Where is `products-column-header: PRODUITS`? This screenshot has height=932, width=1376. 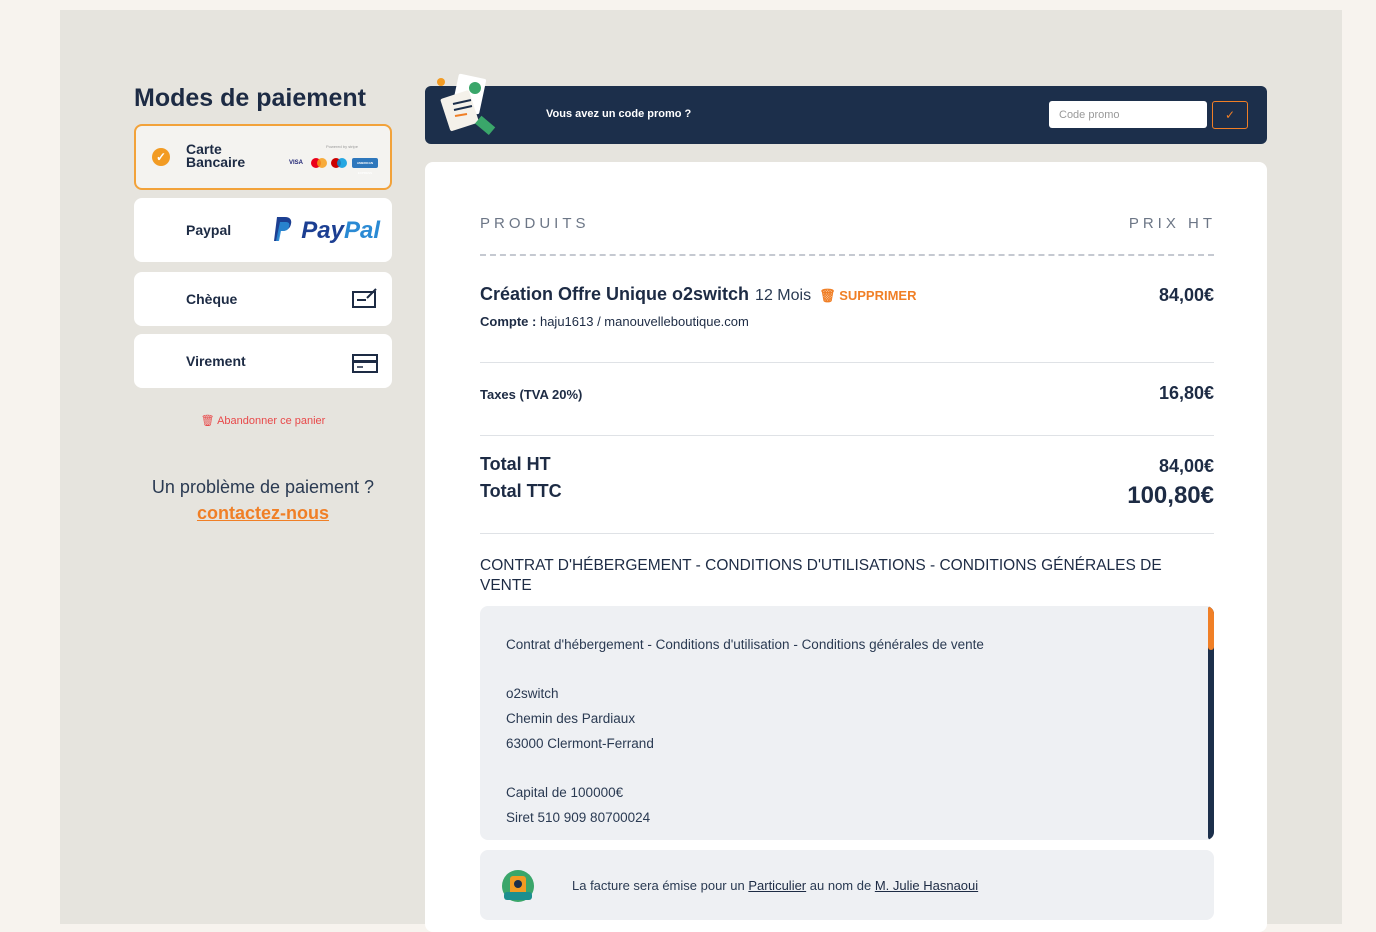 products-column-header: PRODUITS is located at coordinates (535, 223).